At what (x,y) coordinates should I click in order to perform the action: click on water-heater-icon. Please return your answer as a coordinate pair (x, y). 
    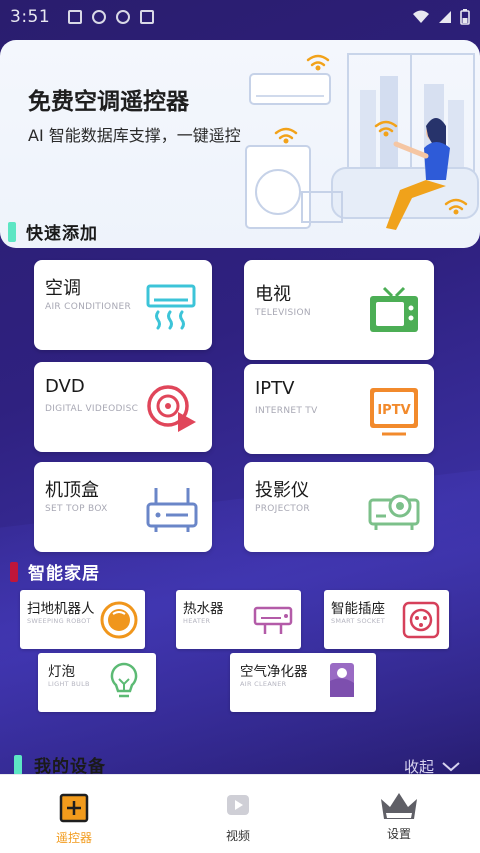
    Looking at the image, I should click on (273, 620).